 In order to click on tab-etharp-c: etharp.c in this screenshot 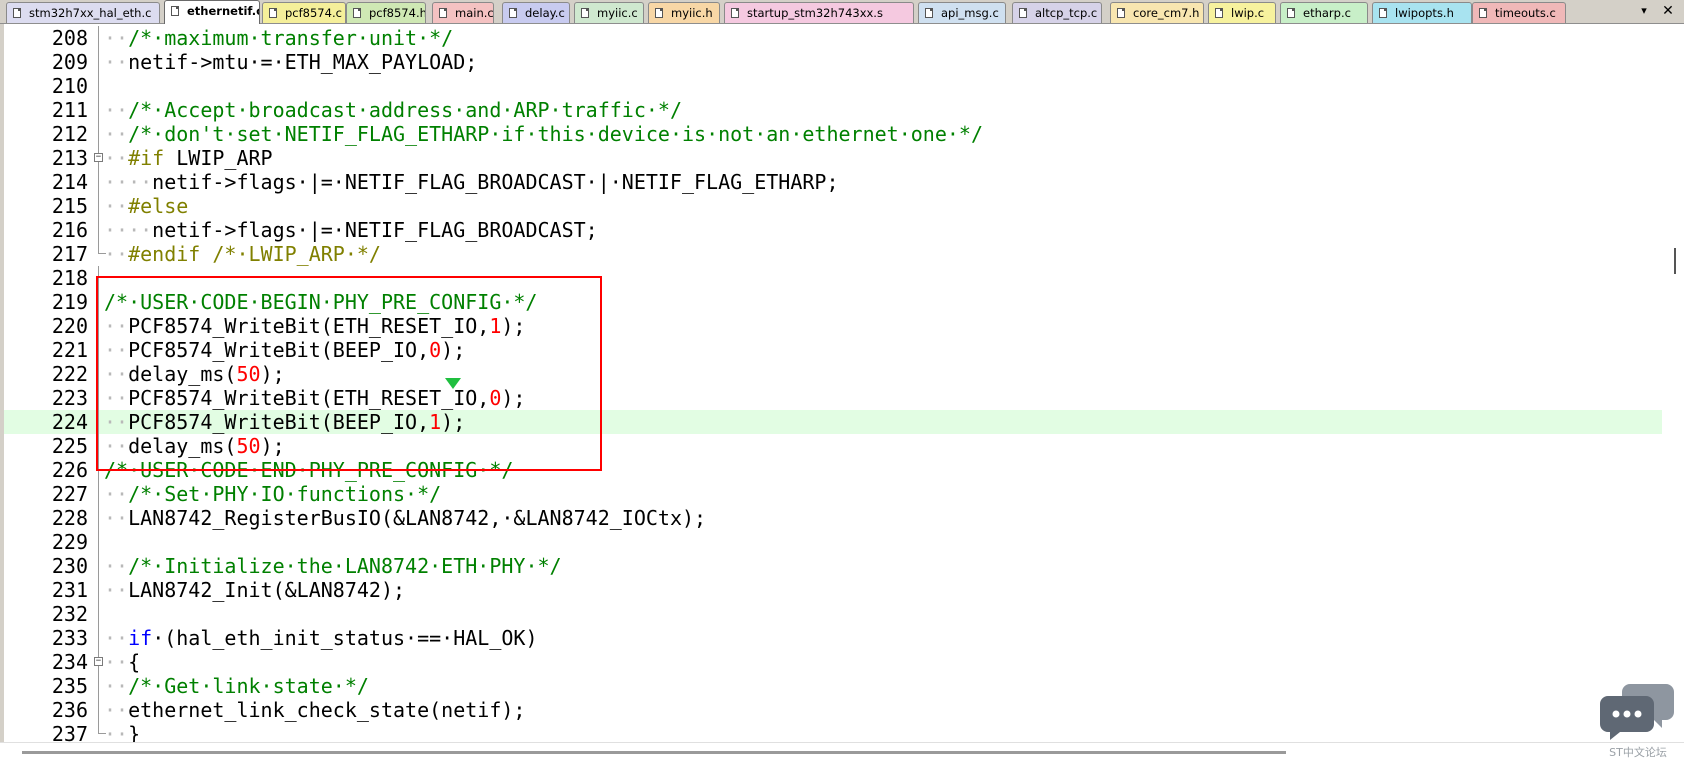, I will do `click(1324, 12)`.